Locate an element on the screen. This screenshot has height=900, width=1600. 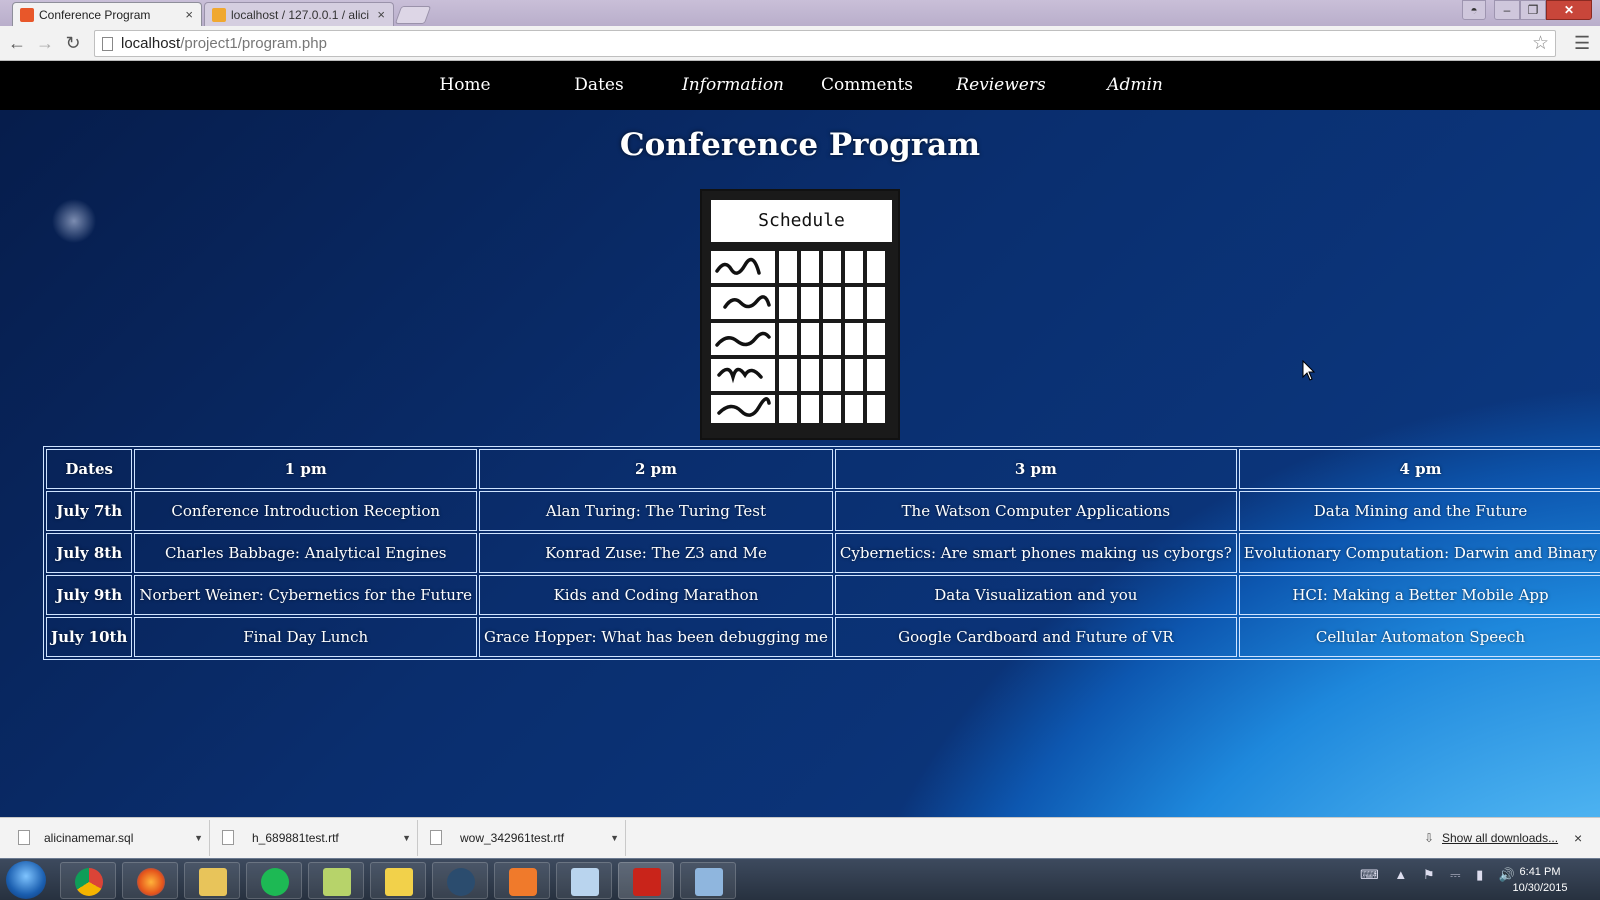
reload-icon: ↻ is located at coordinates (73, 43).